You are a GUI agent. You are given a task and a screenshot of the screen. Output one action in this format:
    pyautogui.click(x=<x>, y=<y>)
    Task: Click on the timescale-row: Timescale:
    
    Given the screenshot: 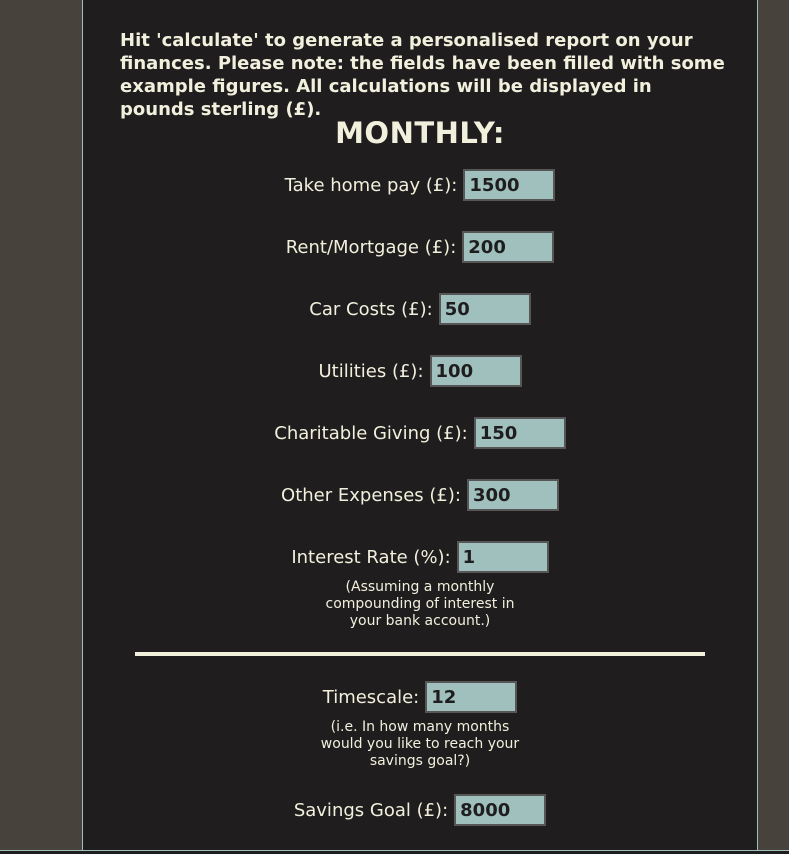 What is the action you would take?
    pyautogui.click(x=420, y=697)
    